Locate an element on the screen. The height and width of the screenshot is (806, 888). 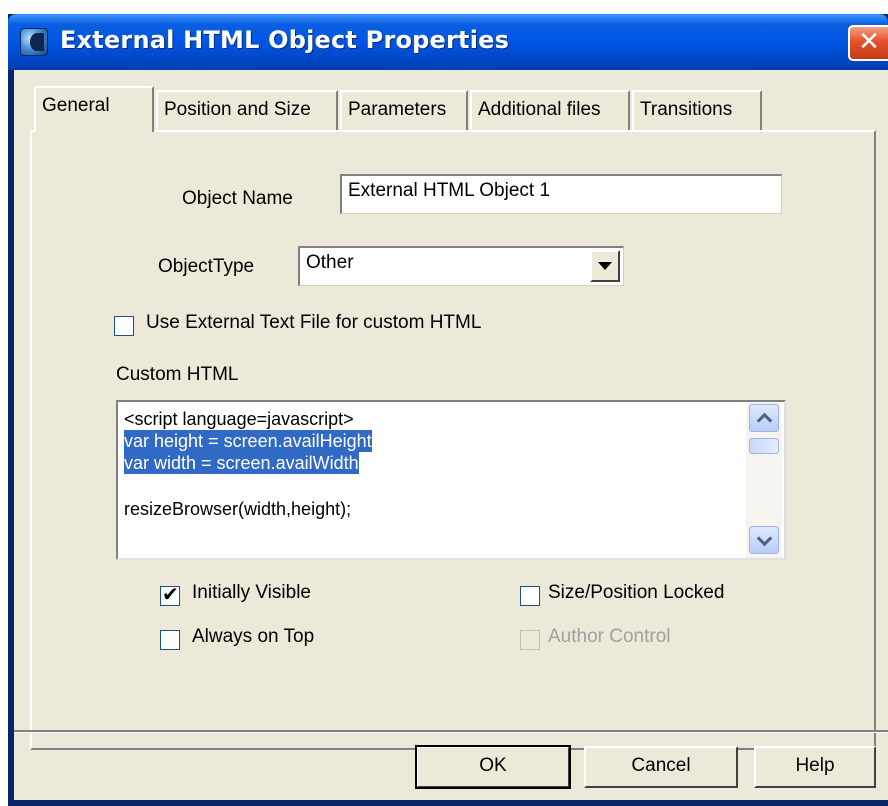
title-bar: External HTML Object Properties ✕ is located at coordinates (448, 42).